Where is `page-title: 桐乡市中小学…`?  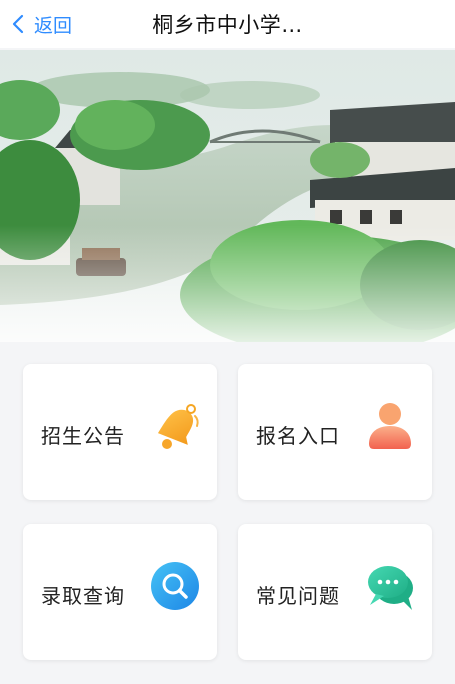 page-title: 桐乡市中小学… is located at coordinates (227, 25).